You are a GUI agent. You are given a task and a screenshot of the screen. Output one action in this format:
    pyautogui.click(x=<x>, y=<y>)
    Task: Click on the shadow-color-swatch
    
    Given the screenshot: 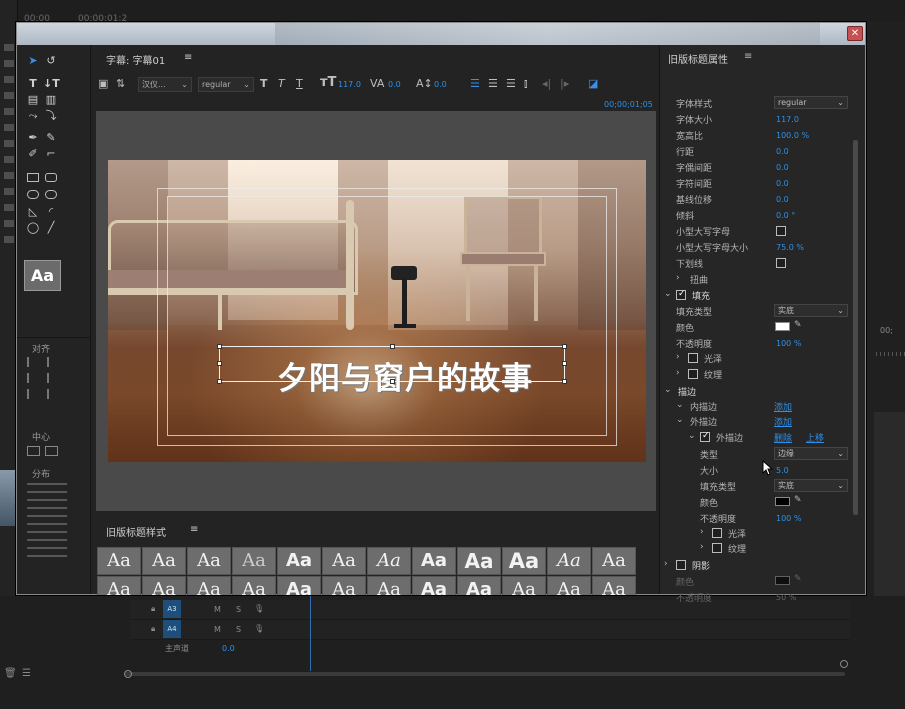 What is the action you would take?
    pyautogui.click(x=782, y=580)
    